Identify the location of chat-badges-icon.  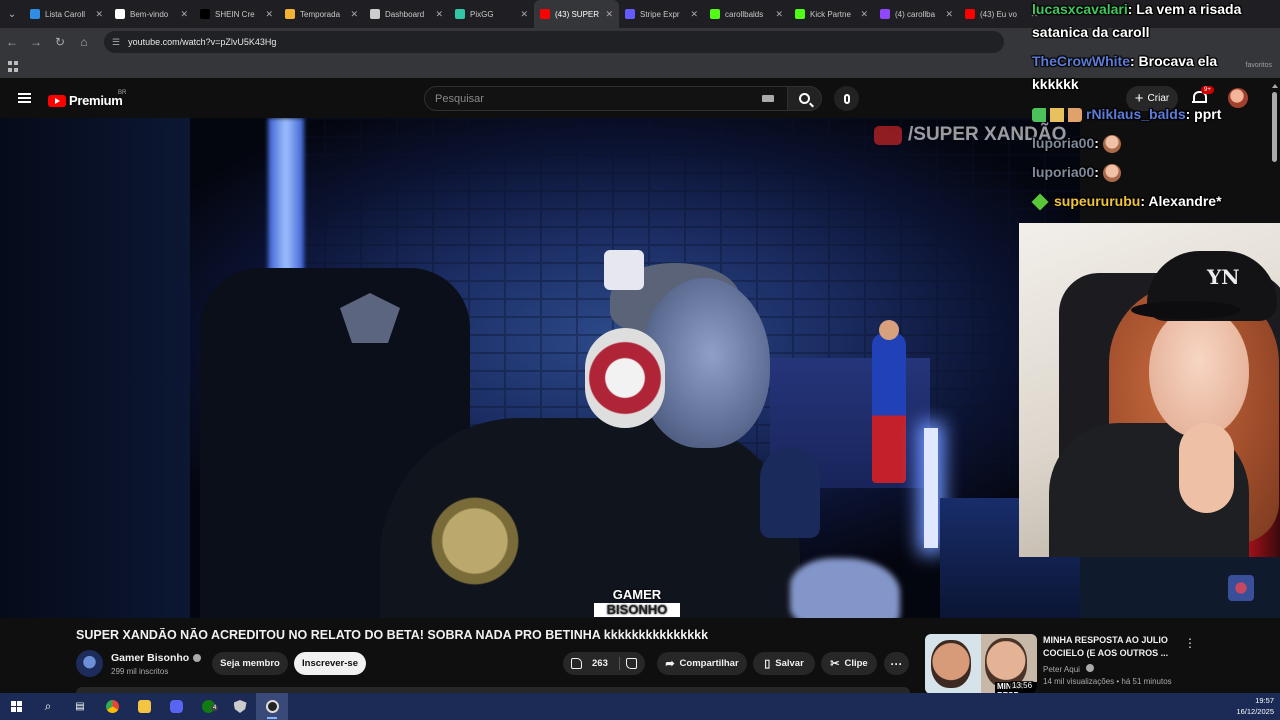
(1057, 115).